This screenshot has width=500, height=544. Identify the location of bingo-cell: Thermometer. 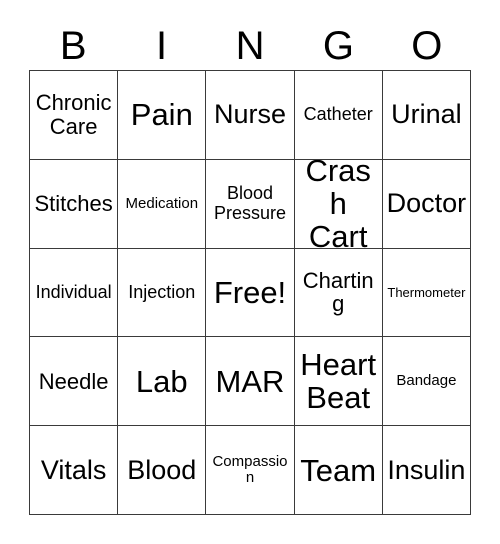
(426, 293).